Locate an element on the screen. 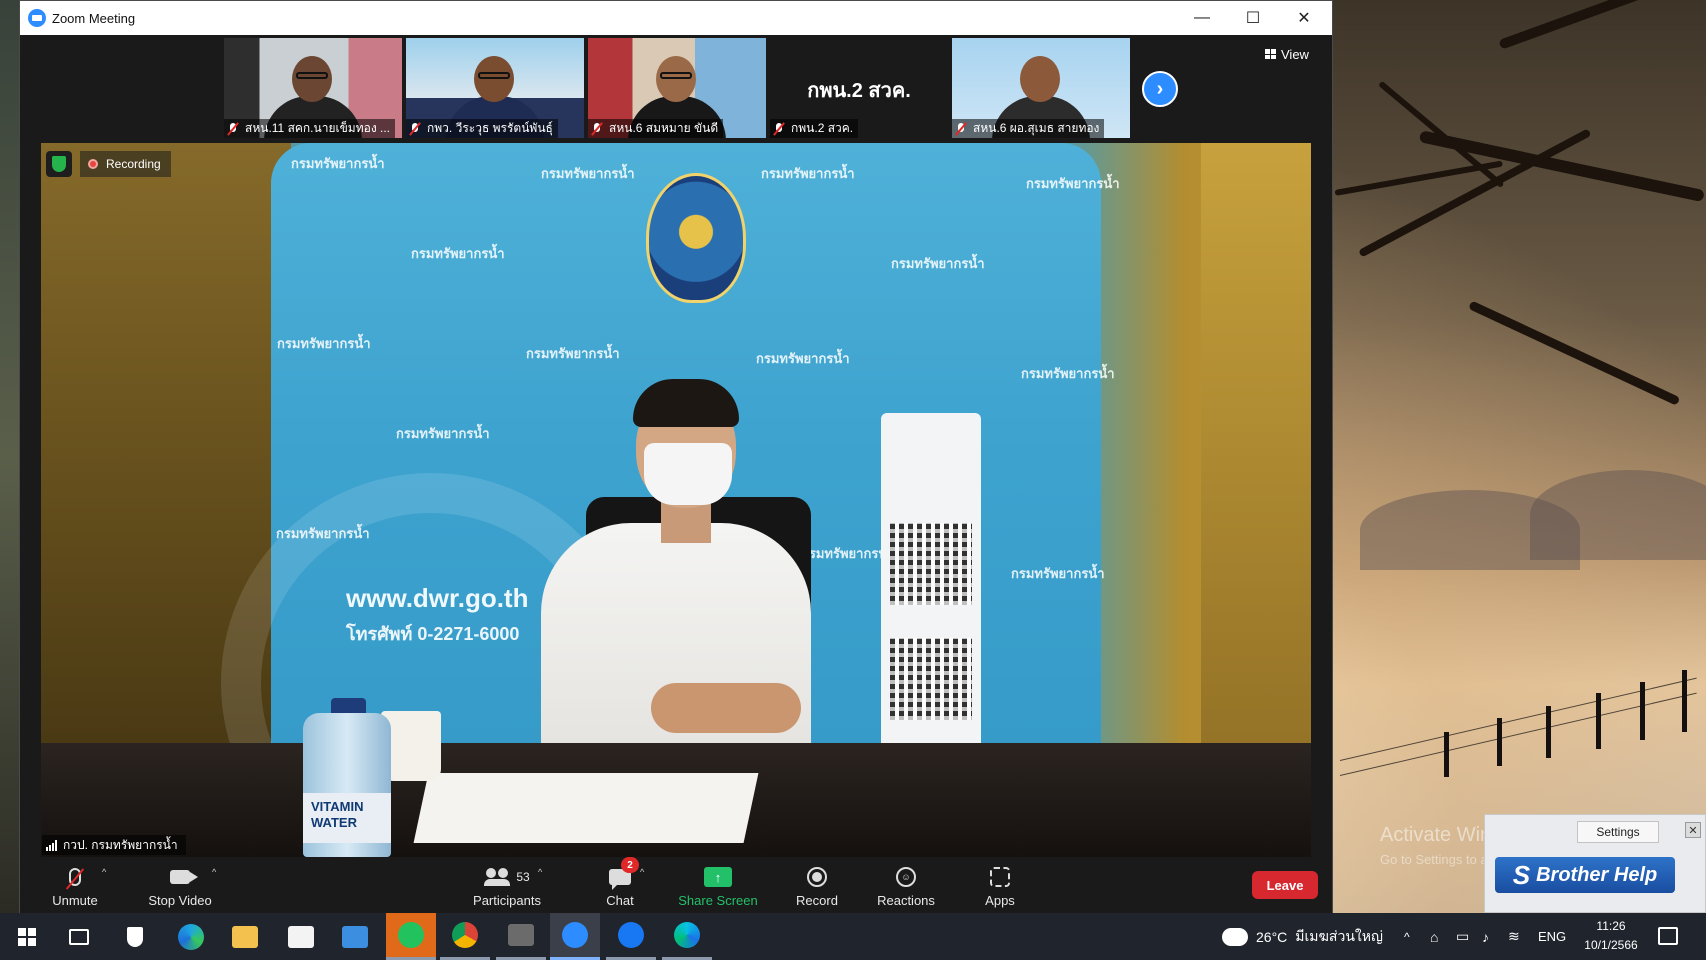 This screenshot has width=1706, height=960. share-screen-button: ↑ Share Screen is located at coordinates (718, 885).